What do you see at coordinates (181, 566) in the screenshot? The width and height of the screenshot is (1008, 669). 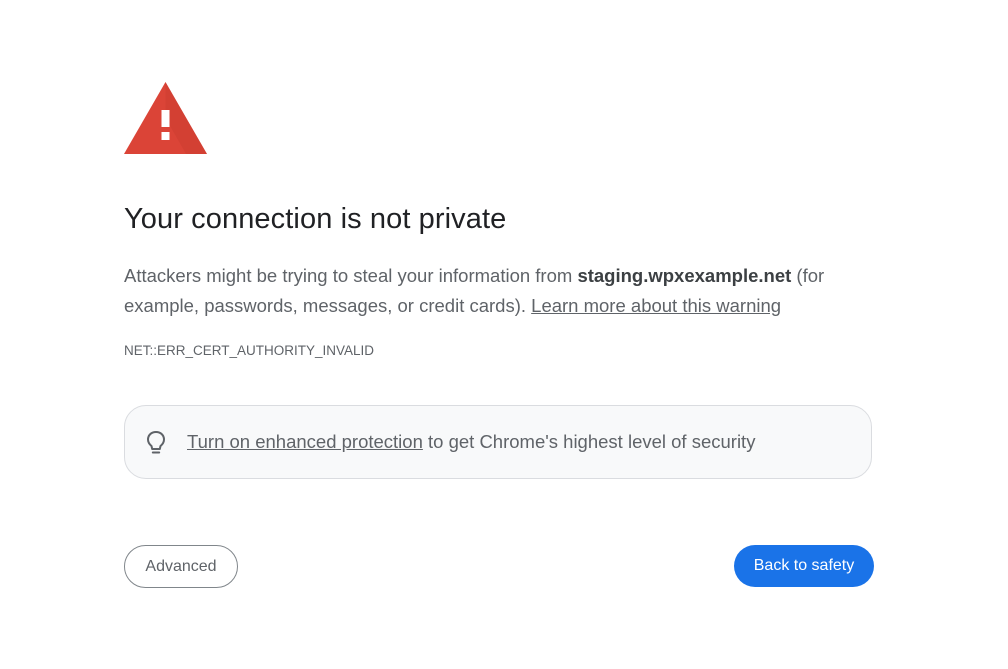 I see `advanced-button: Advanced` at bounding box center [181, 566].